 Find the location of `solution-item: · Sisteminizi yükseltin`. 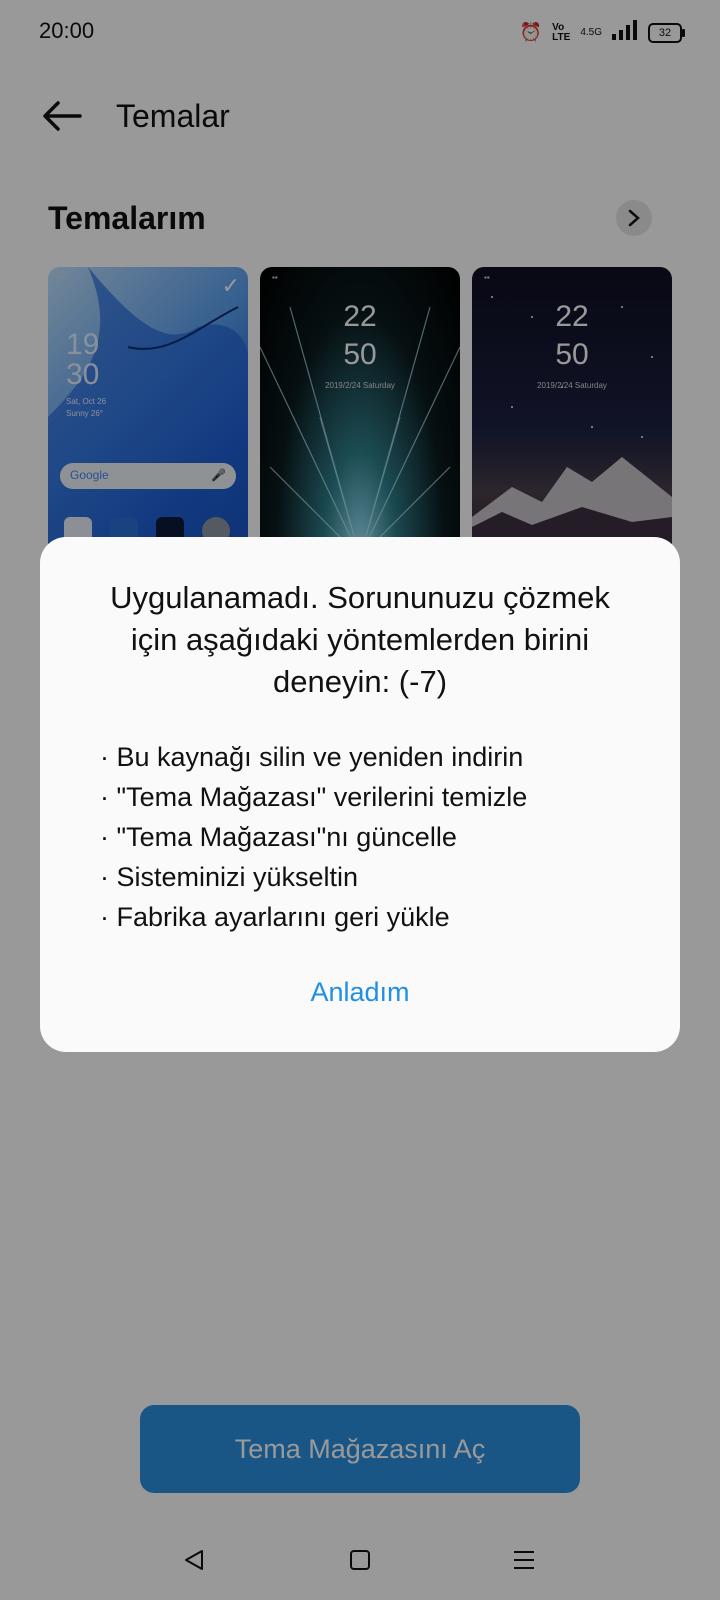

solution-item: · Sisteminizi yükseltin is located at coordinates (229, 877).